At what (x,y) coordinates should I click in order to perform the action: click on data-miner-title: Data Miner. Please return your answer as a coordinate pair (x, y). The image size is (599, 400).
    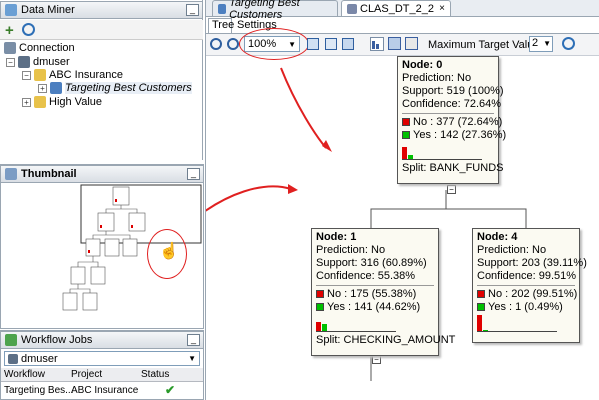
    Looking at the image, I should click on (48, 10).